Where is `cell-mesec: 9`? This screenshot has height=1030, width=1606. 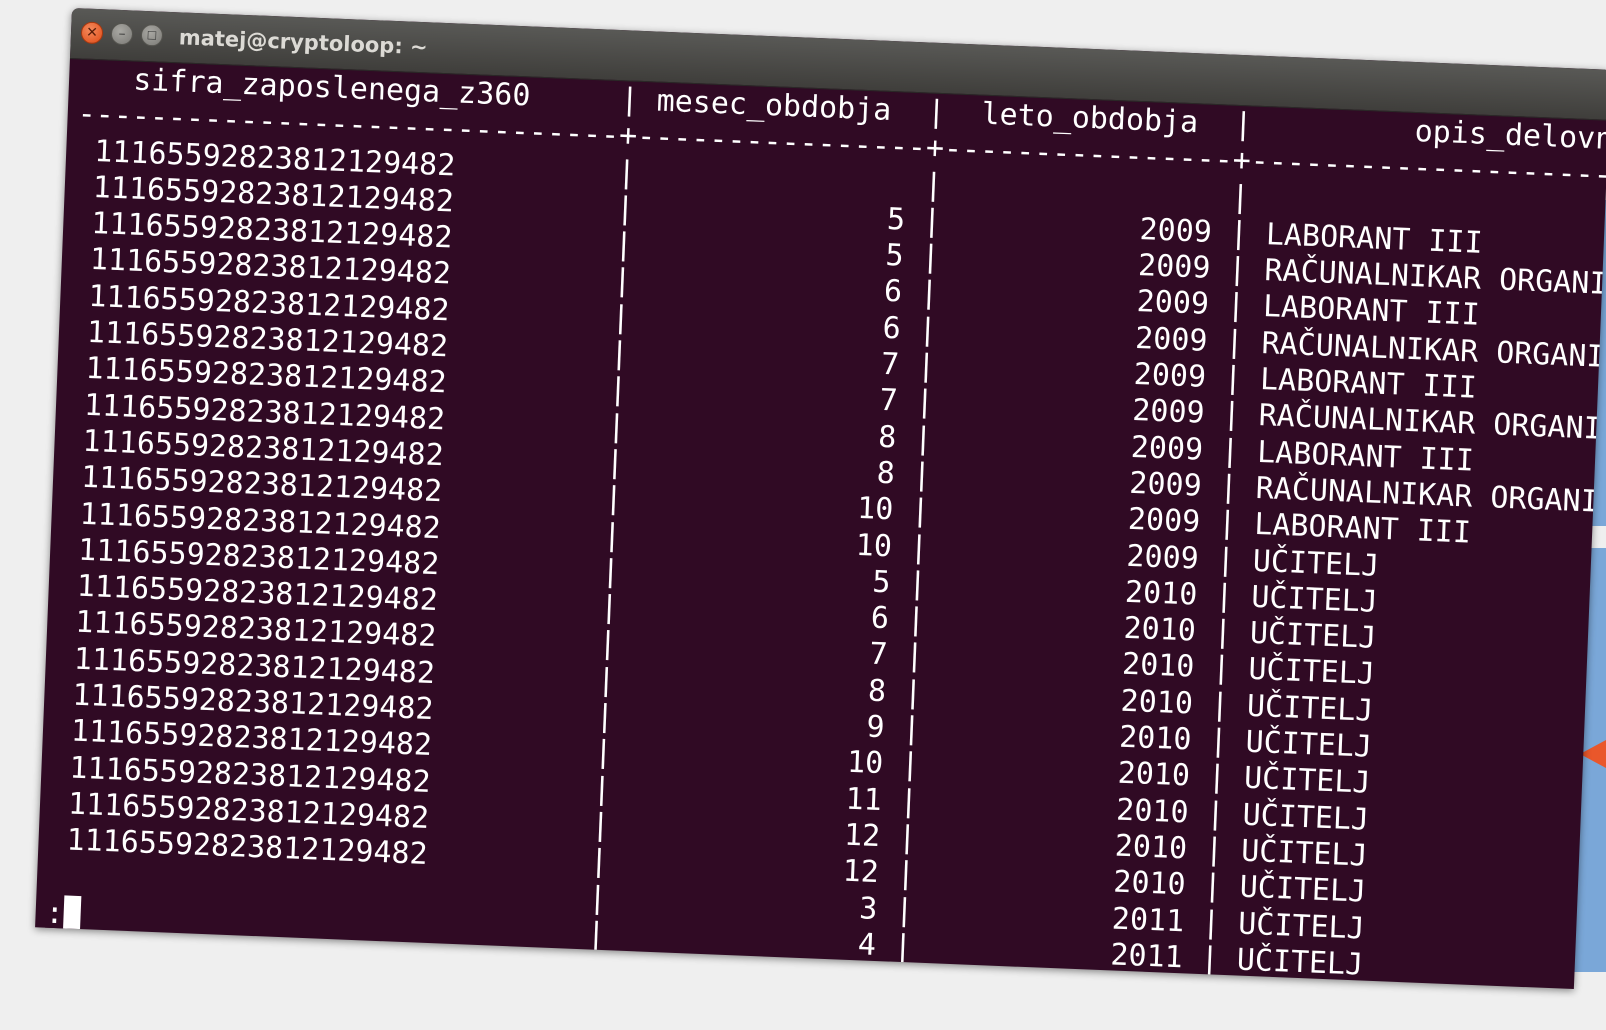
cell-mesec: 9 is located at coordinates (875, 727).